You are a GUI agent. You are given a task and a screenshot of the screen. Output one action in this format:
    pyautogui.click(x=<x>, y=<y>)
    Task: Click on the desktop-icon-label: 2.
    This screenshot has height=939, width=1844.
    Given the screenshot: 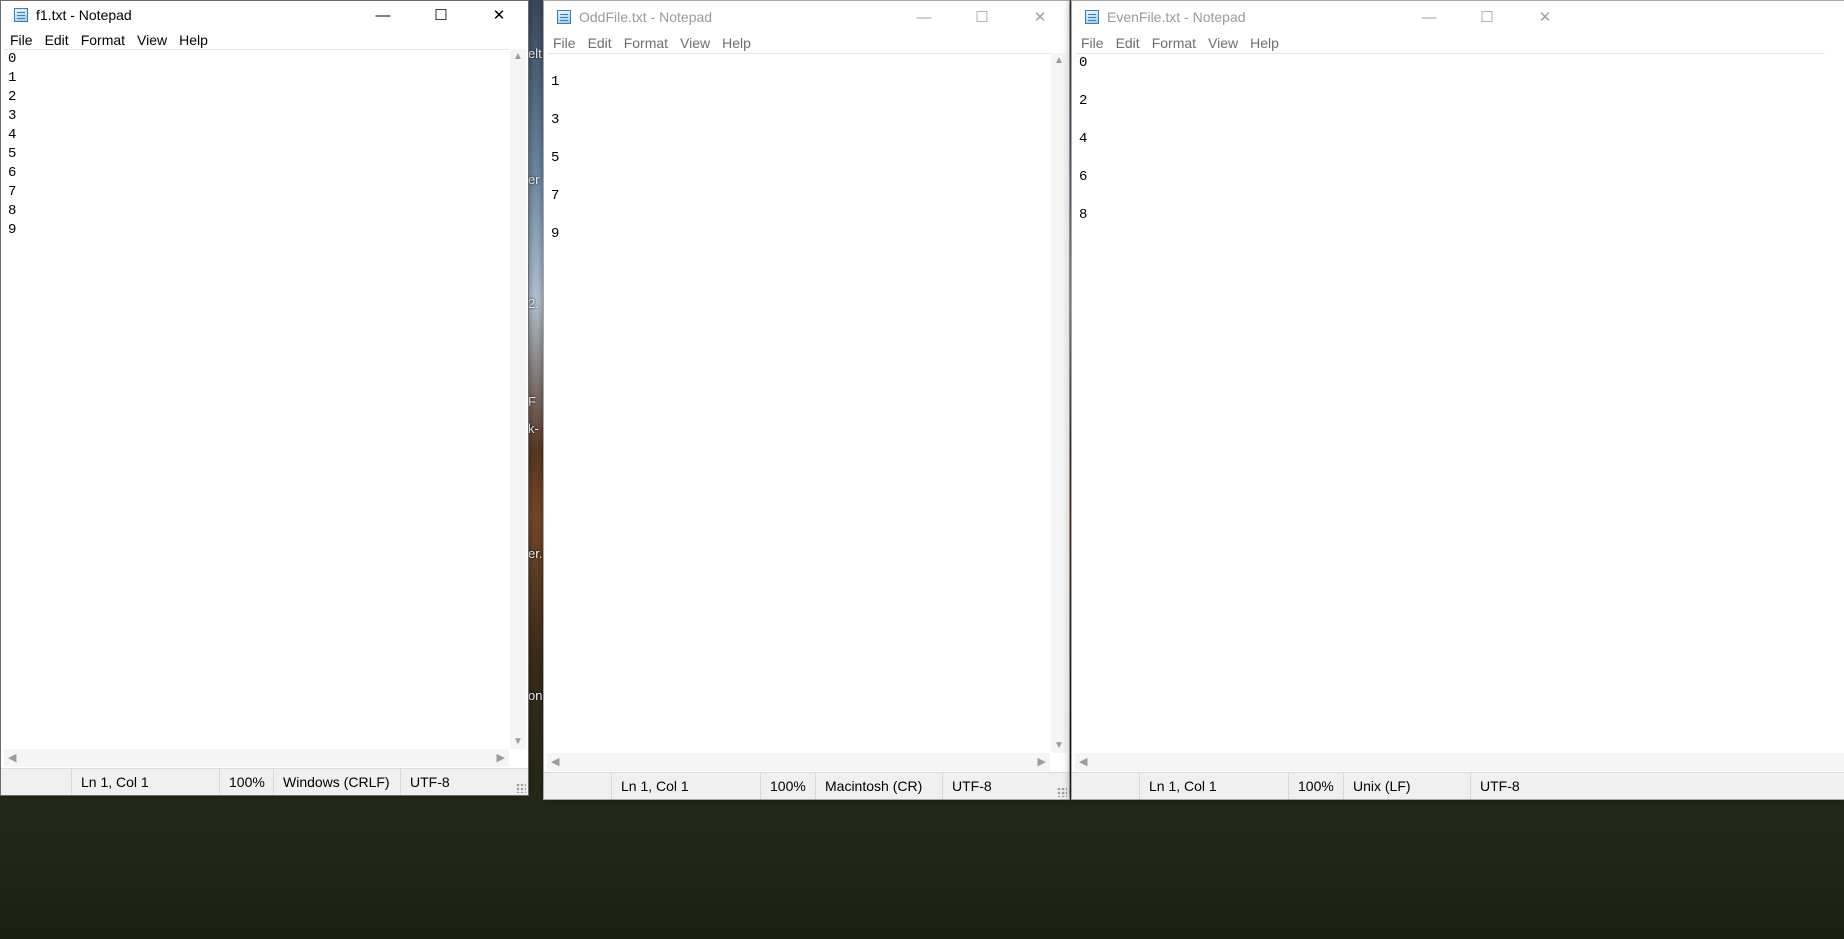 What is the action you would take?
    pyautogui.click(x=533, y=303)
    